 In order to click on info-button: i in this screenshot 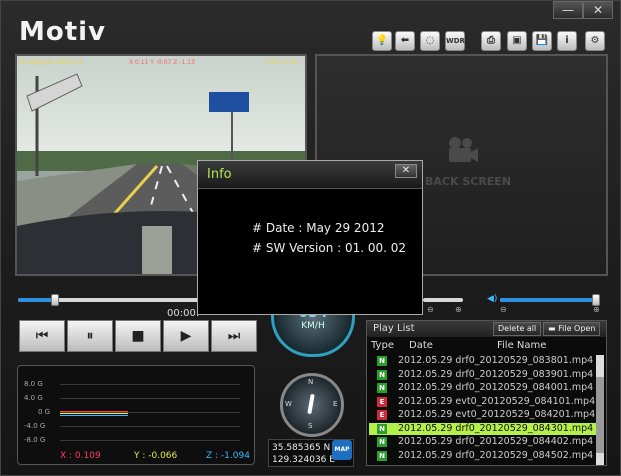, I will do `click(567, 41)`.